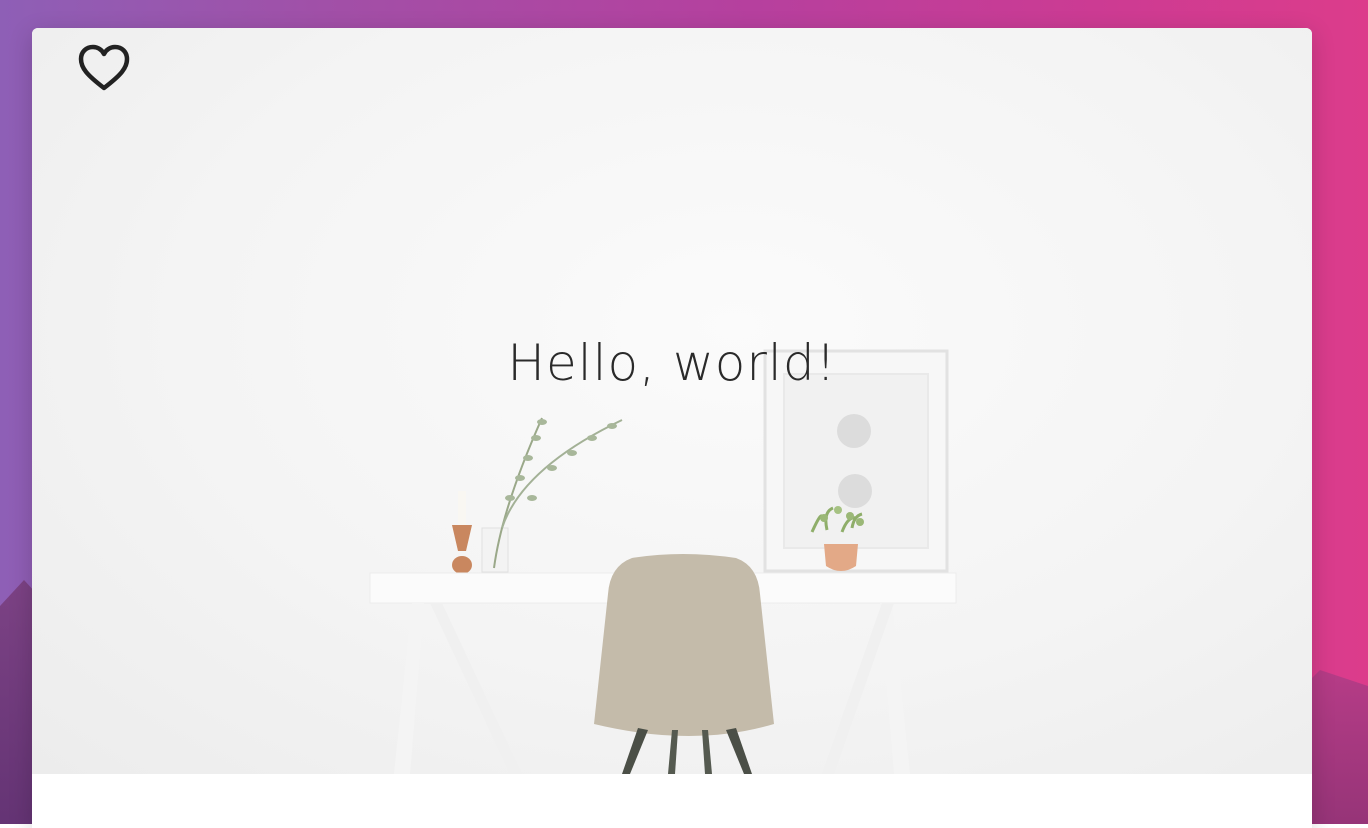  Describe the element at coordinates (462, 532) in the screenshot. I see `candle-holder` at that location.